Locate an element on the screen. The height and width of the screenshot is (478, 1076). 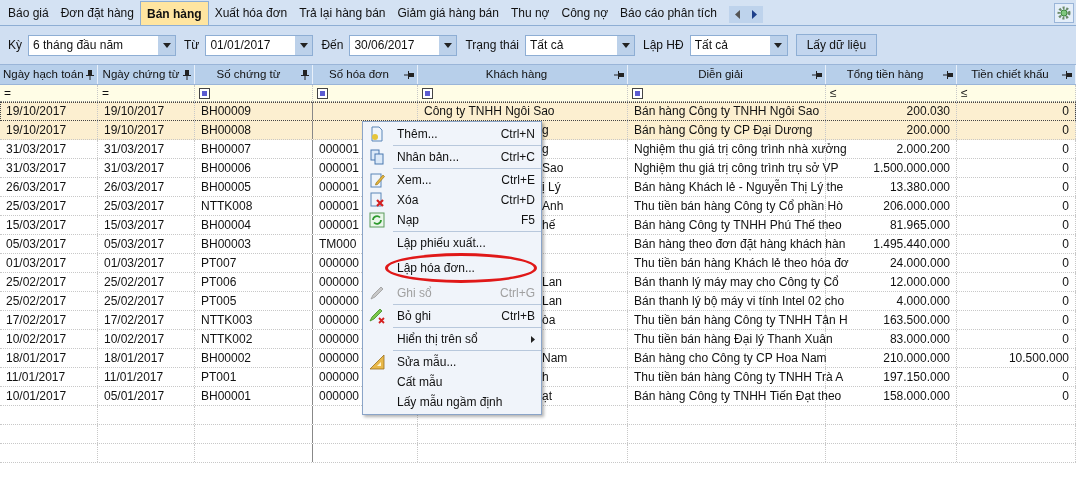
table-cell-text: 200.030 is located at coordinates (928, 111).